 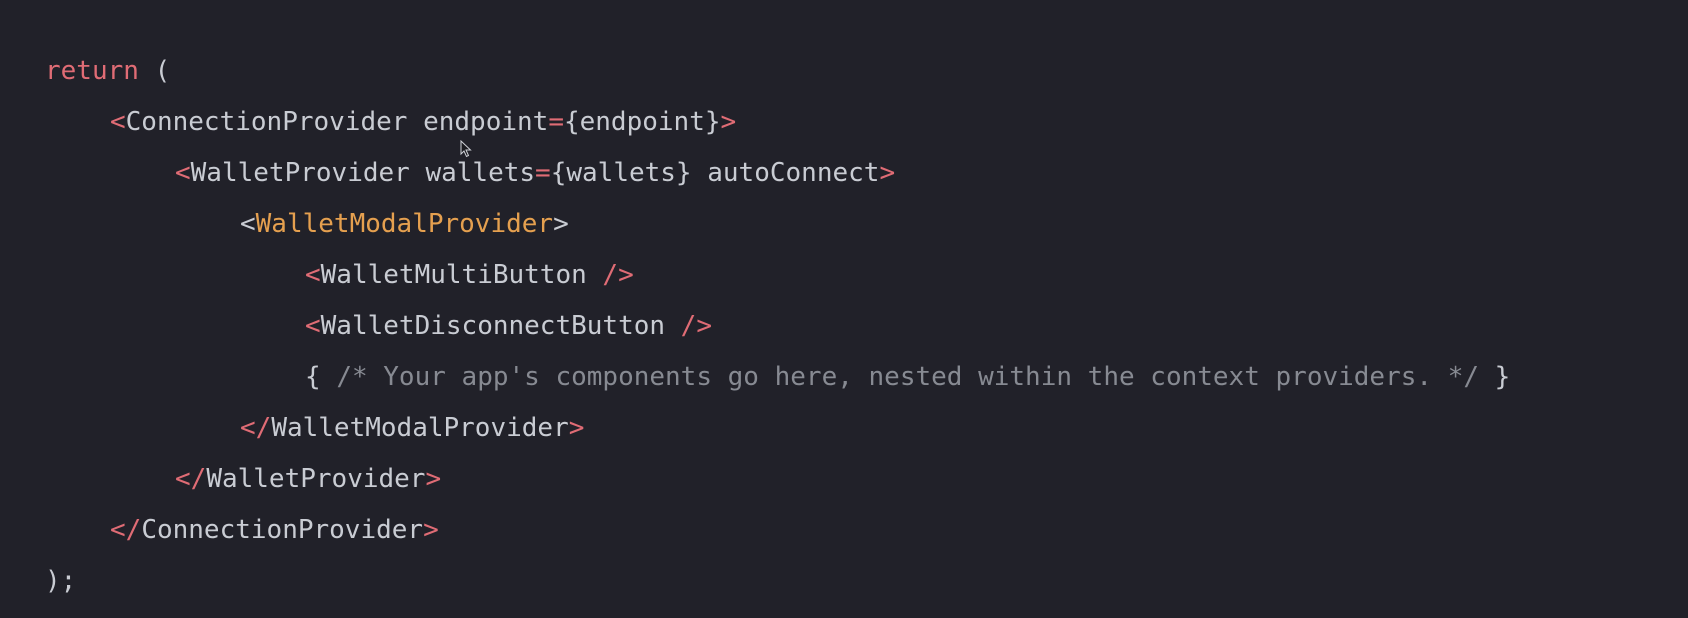 I want to click on close-paren-semicolon: );, so click(x=61, y=581).